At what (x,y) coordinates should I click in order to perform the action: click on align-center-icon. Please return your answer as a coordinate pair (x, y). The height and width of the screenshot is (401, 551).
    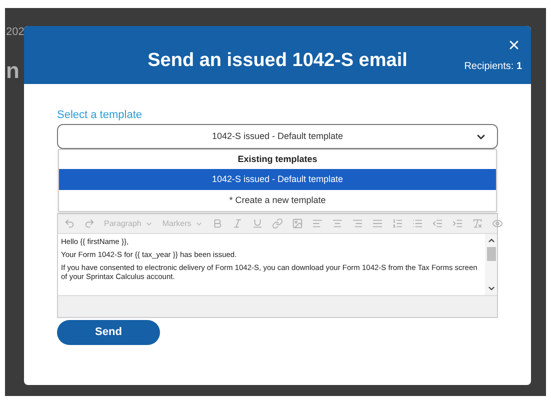
    Looking at the image, I should click on (338, 223).